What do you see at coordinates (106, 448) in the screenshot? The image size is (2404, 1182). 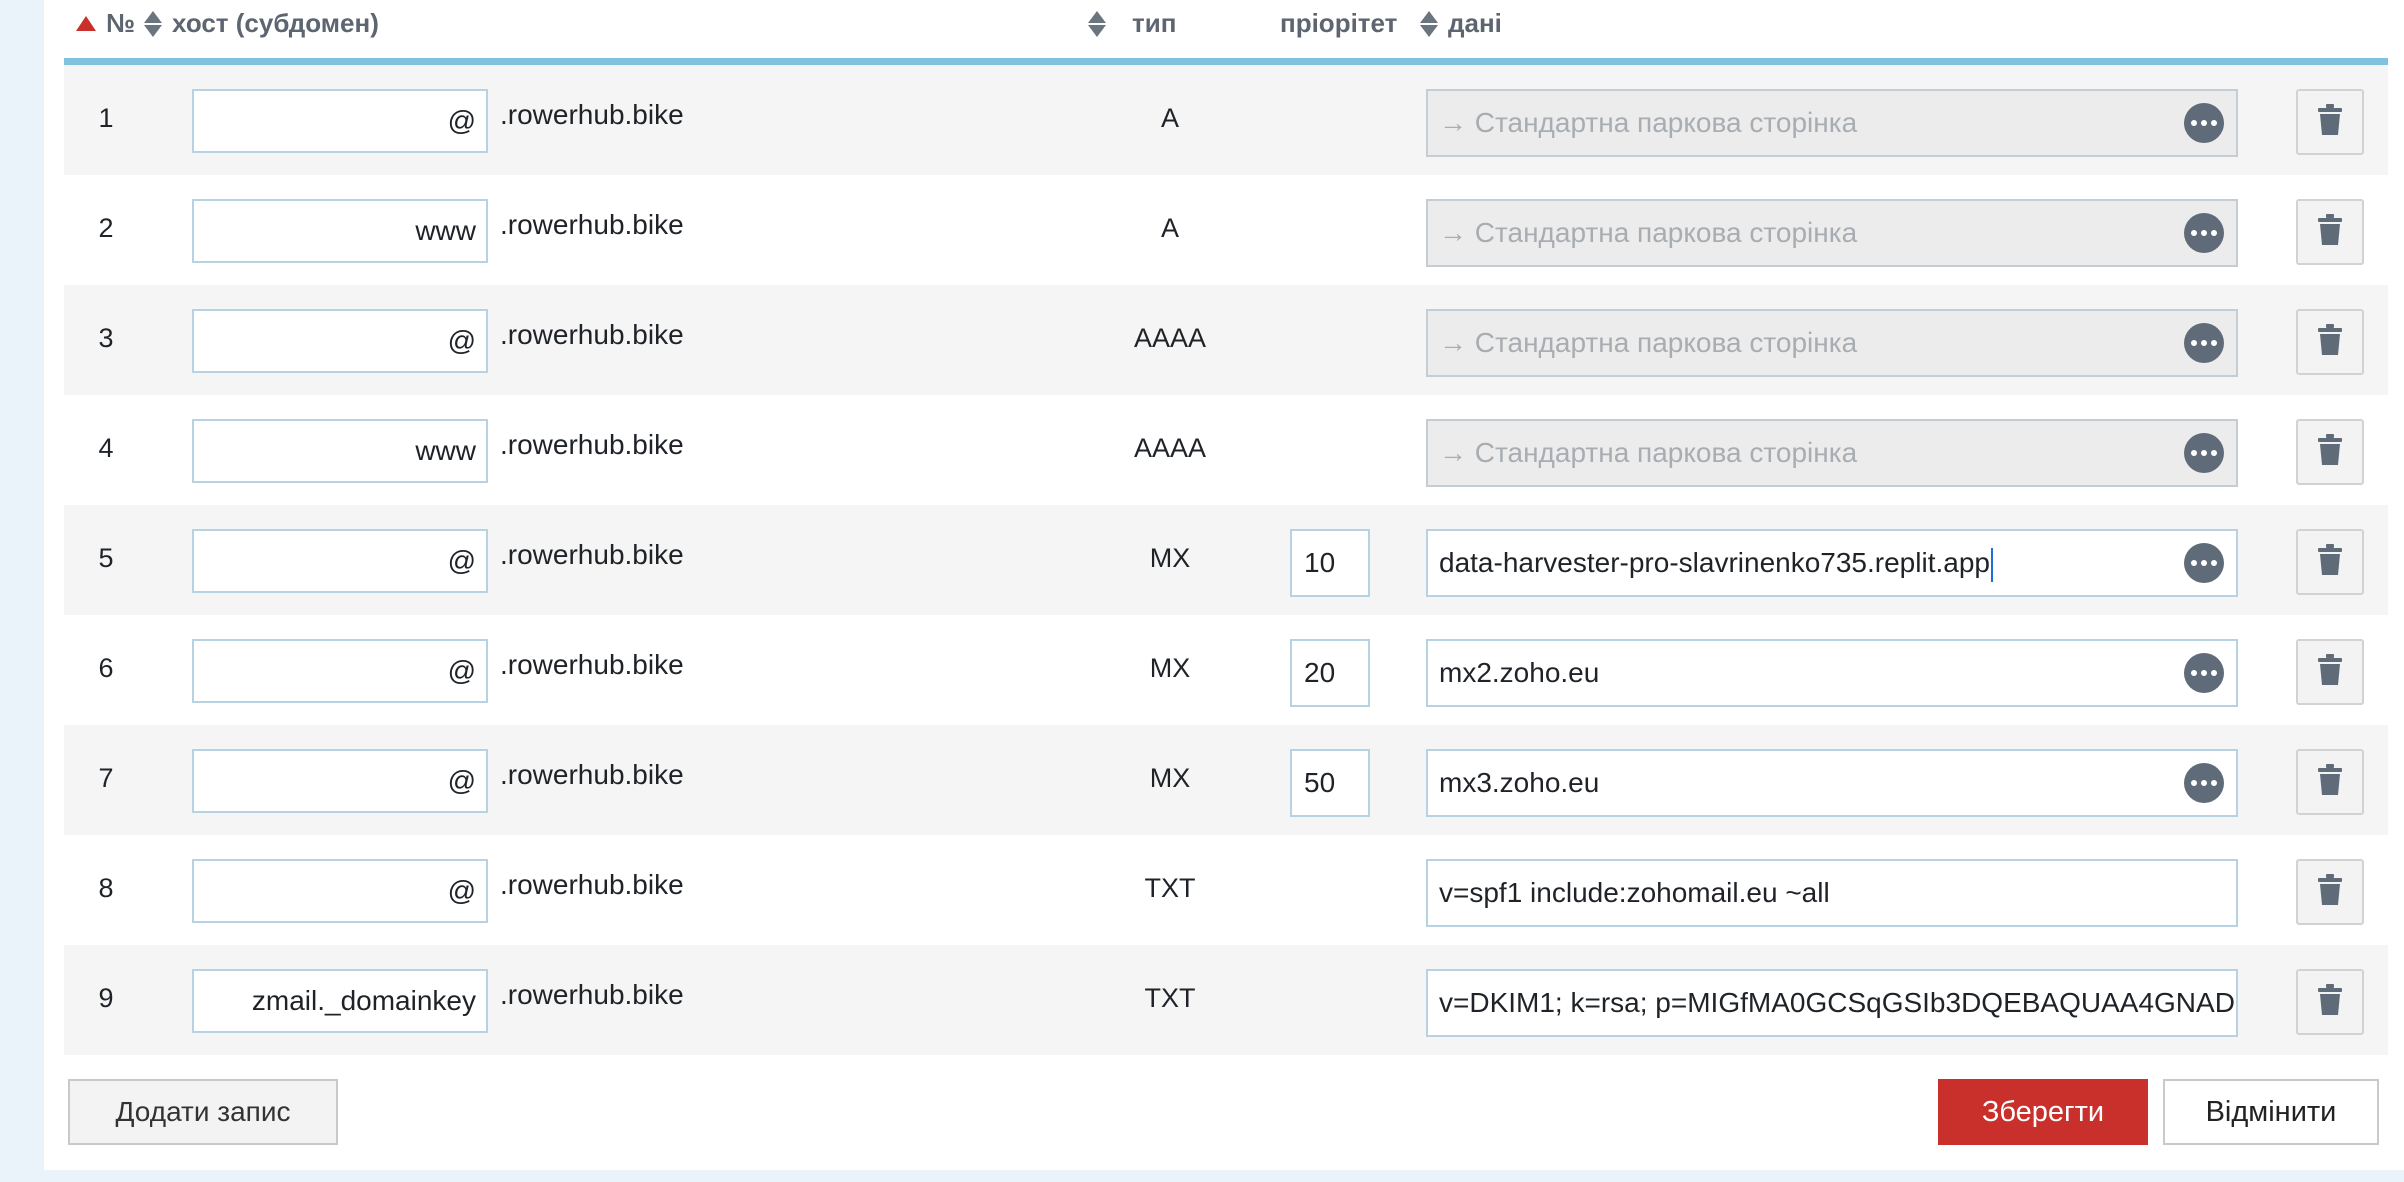 I see `row-number: 4` at bounding box center [106, 448].